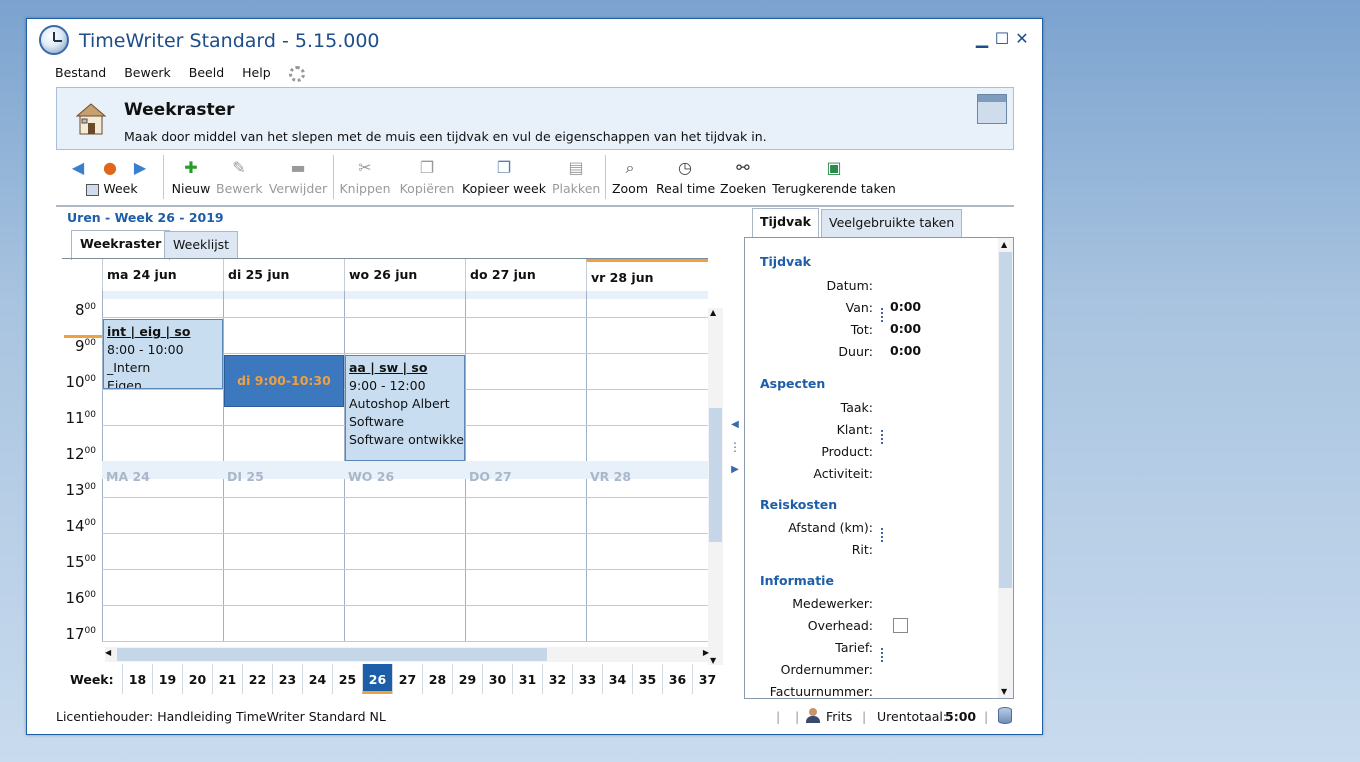  I want to click on section-tijdvak: Tijdvak, so click(785, 261).